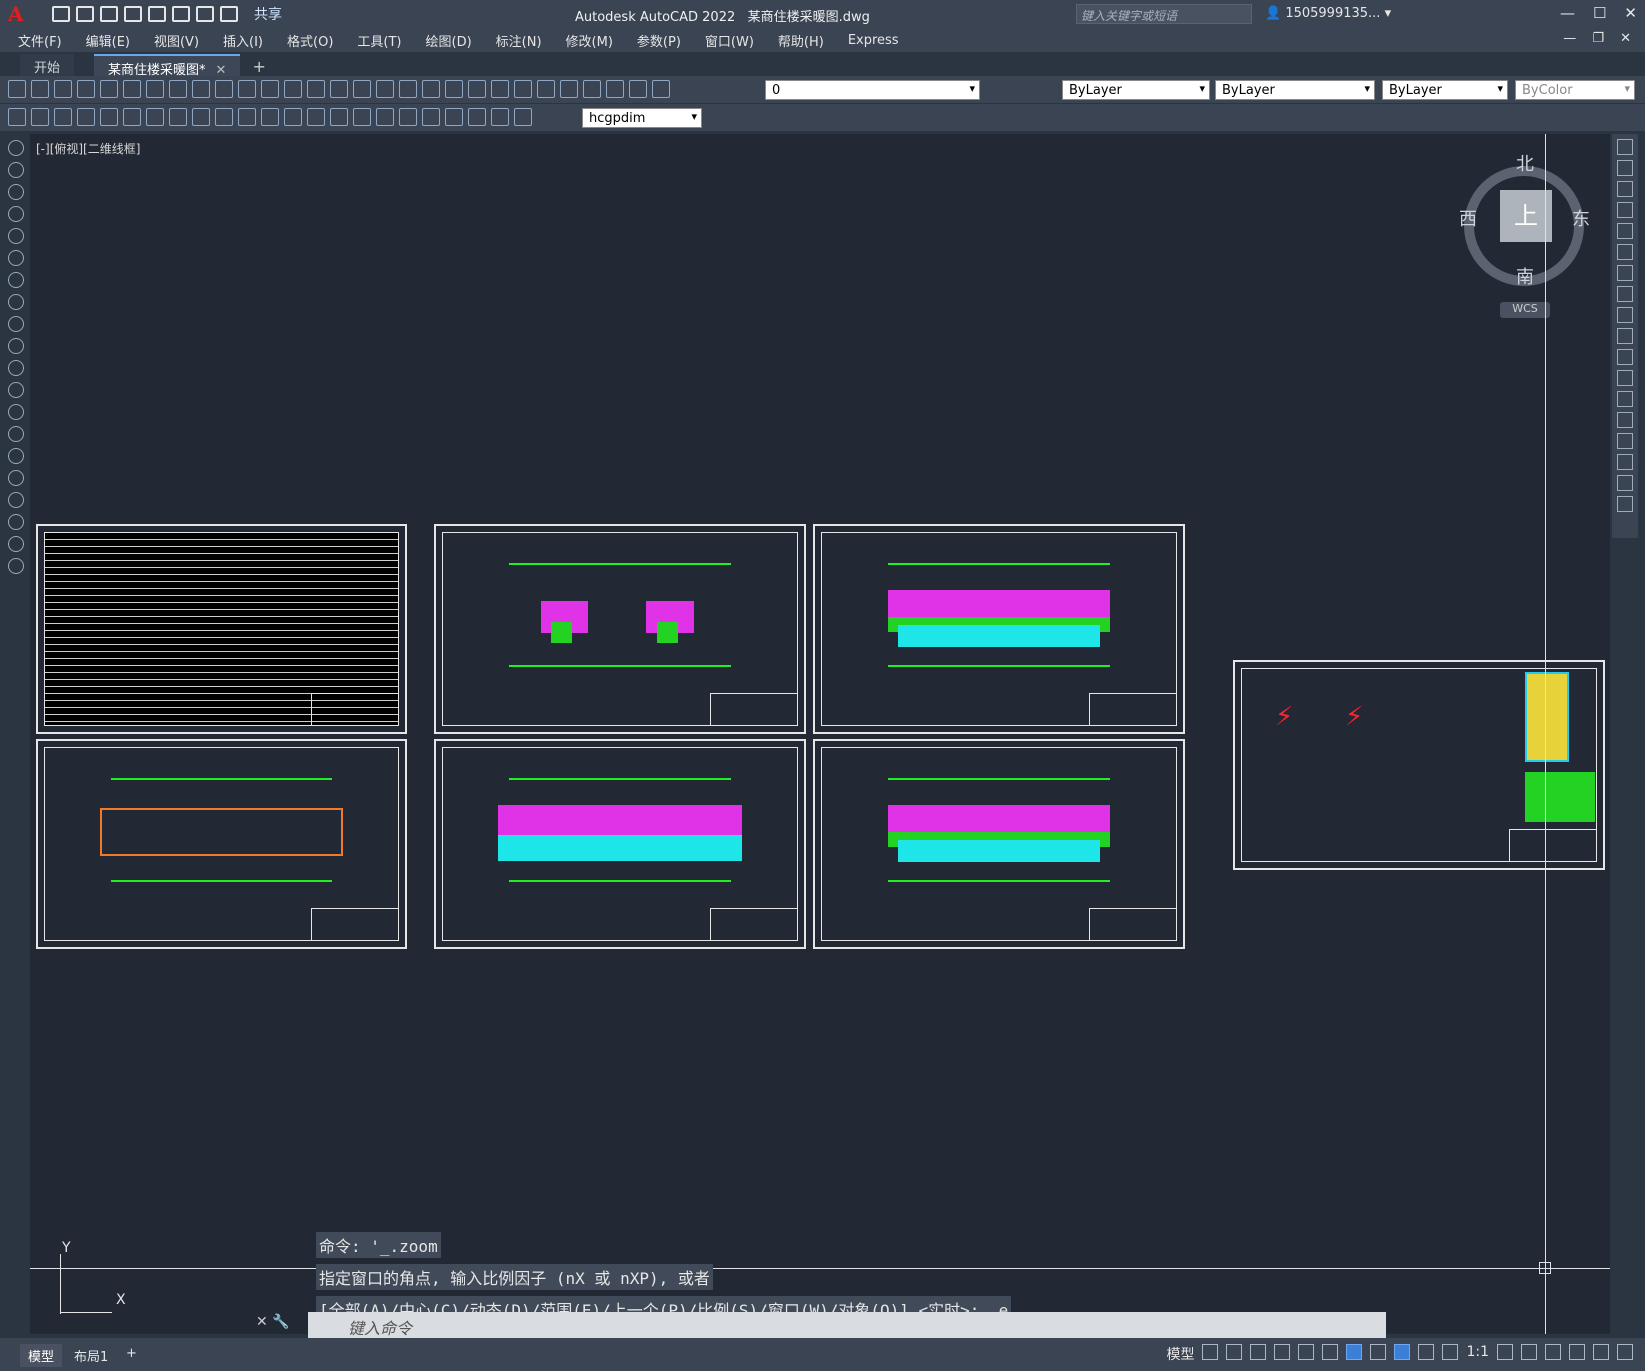 This screenshot has width=1645, height=1371. I want to click on viewport-label: [-][俯视][二维线框], so click(88, 148).